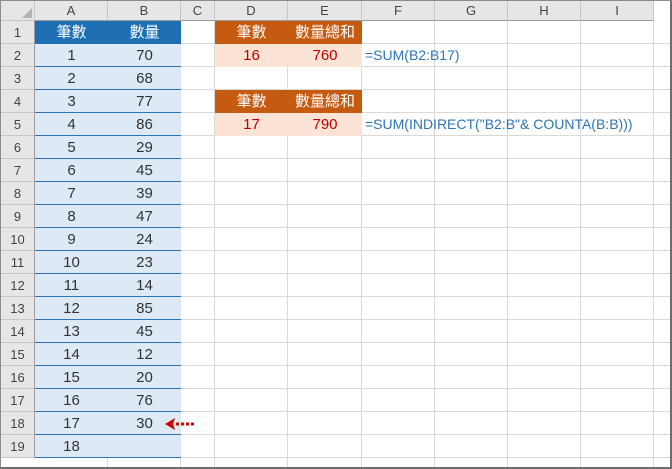  What do you see at coordinates (71, 423) in the screenshot?
I see `count-cell: 17` at bounding box center [71, 423].